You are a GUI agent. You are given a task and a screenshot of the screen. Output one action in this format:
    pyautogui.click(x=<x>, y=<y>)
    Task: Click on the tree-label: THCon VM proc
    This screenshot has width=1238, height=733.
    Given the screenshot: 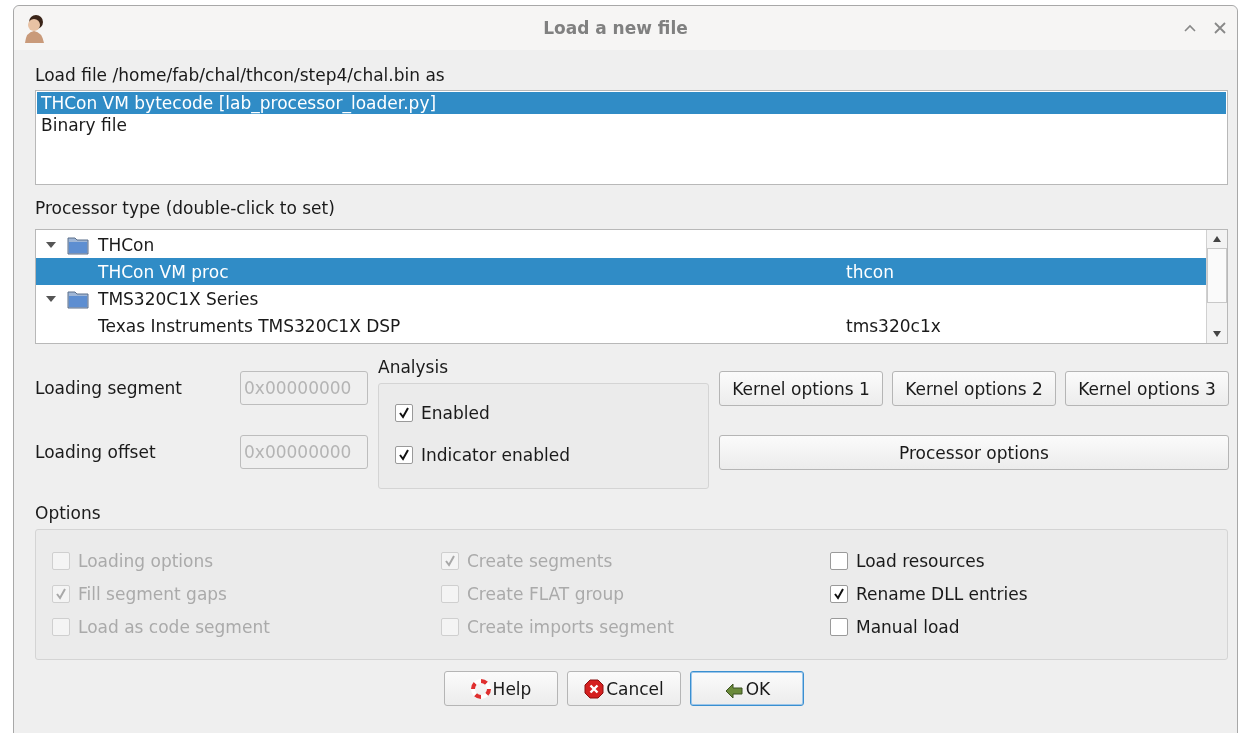 What is the action you would take?
    pyautogui.click(x=163, y=271)
    